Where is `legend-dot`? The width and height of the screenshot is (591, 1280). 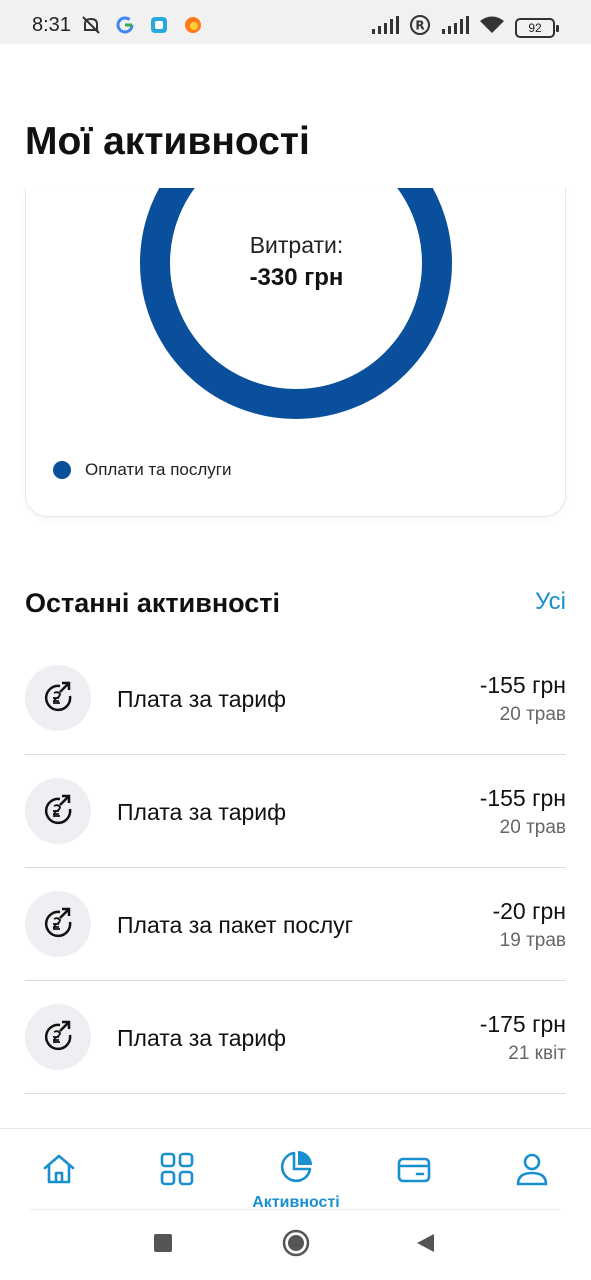
legend-dot is located at coordinates (62, 470).